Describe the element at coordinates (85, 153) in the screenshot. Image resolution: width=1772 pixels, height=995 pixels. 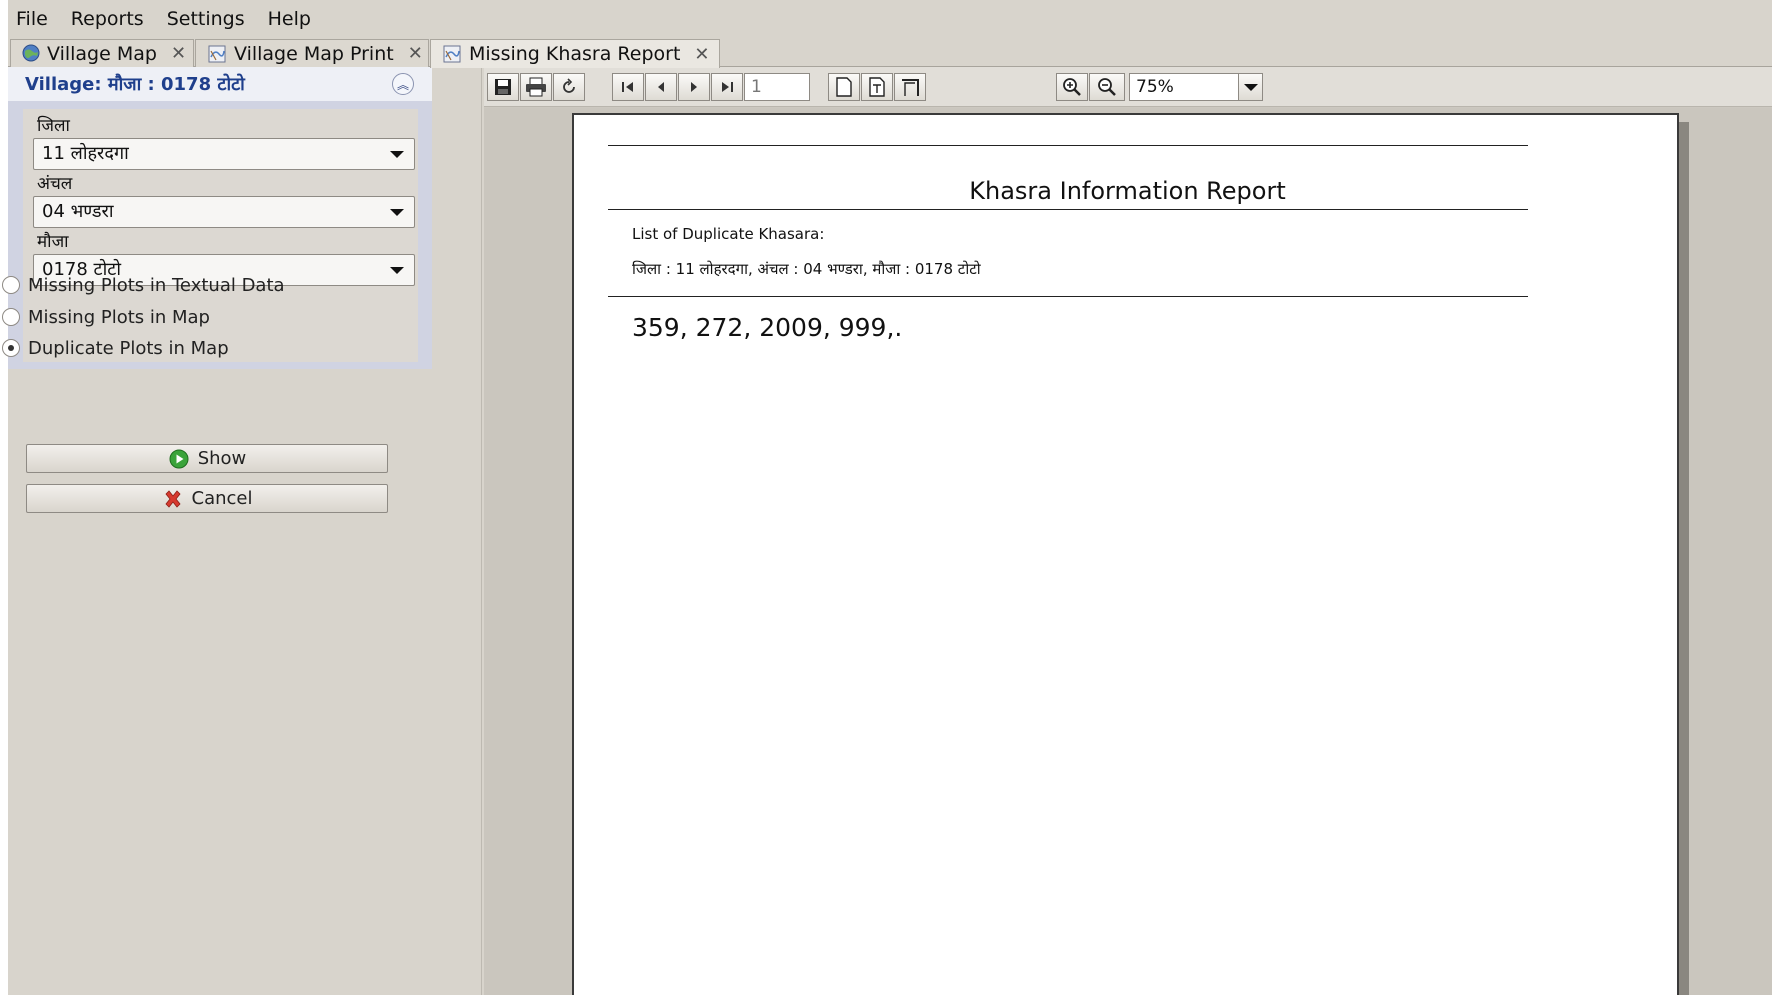
I see `district-value: 11 लोहरदगा` at that location.